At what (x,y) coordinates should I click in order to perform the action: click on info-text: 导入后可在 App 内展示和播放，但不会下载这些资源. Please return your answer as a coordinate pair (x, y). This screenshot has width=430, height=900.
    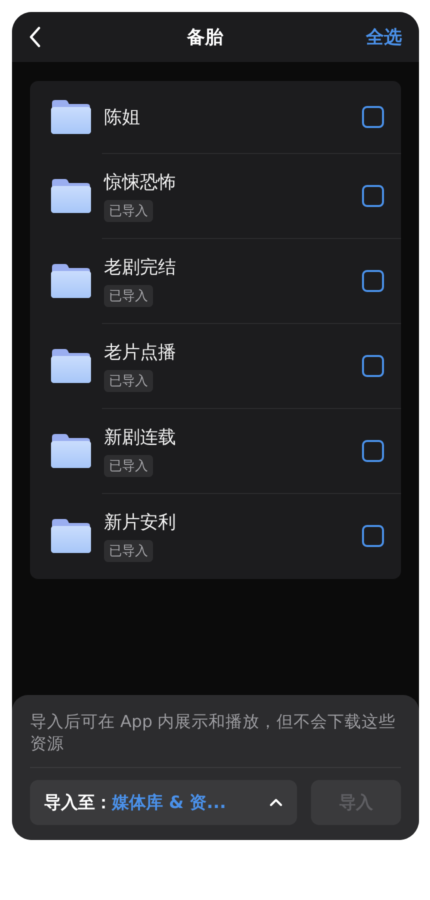
    Looking at the image, I should click on (215, 739).